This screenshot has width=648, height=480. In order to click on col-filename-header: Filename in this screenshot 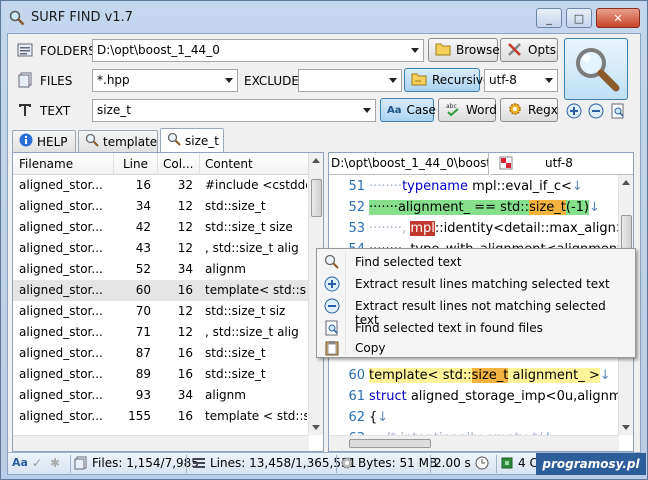, I will do `click(46, 164)`.